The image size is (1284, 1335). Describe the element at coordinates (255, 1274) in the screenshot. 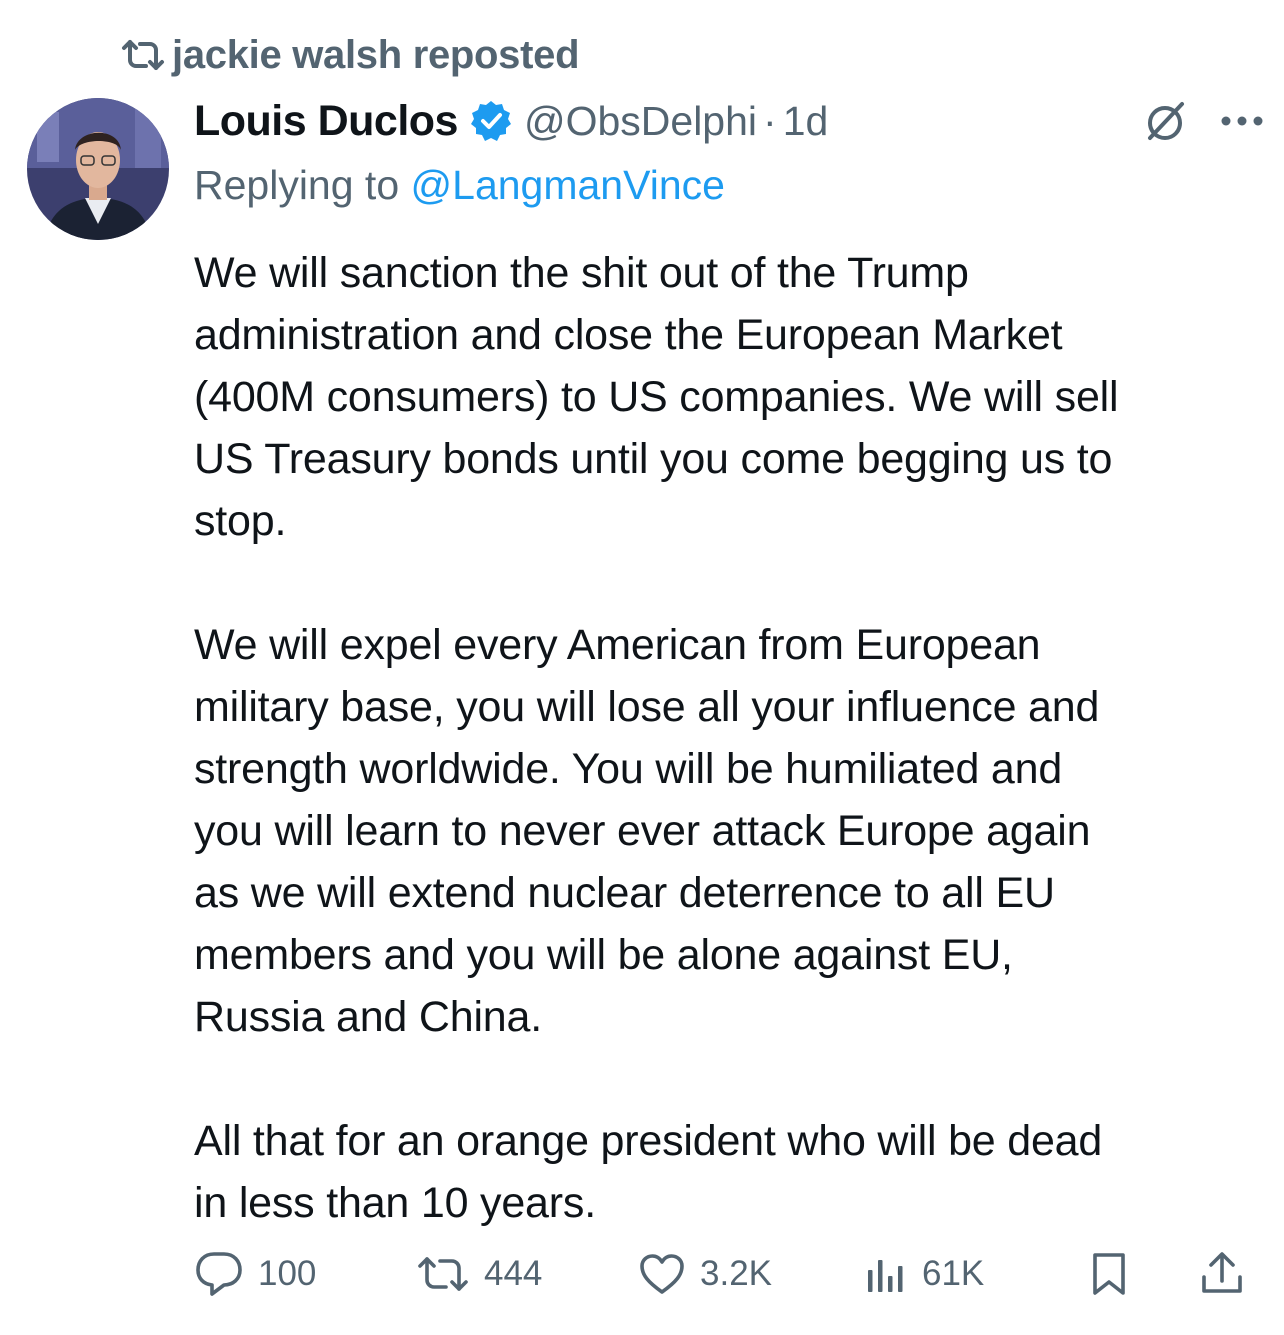

I see `reply-button: 100` at that location.